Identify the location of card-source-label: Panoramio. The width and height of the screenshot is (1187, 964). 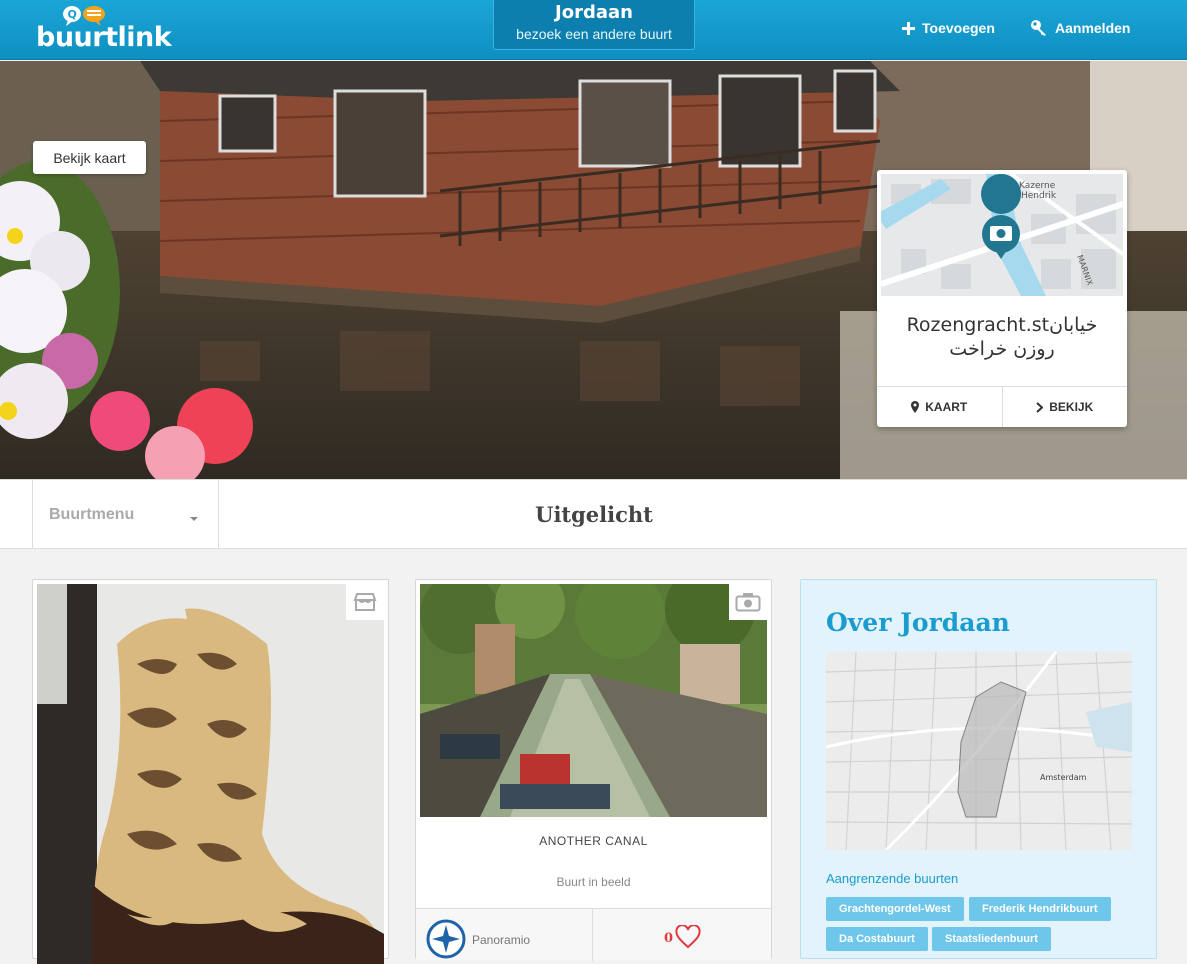
(501, 940).